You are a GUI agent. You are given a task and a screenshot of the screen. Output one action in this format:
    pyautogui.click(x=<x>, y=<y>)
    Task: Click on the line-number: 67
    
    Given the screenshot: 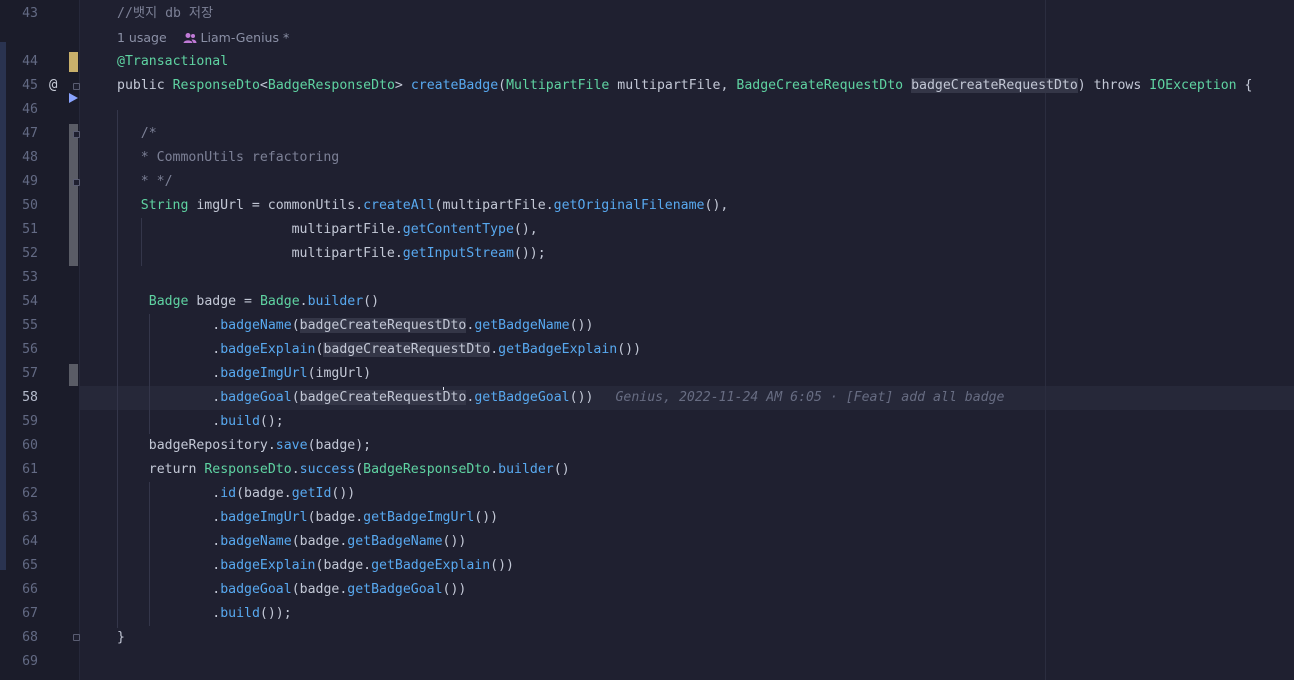 What is the action you would take?
    pyautogui.click(x=23, y=614)
    